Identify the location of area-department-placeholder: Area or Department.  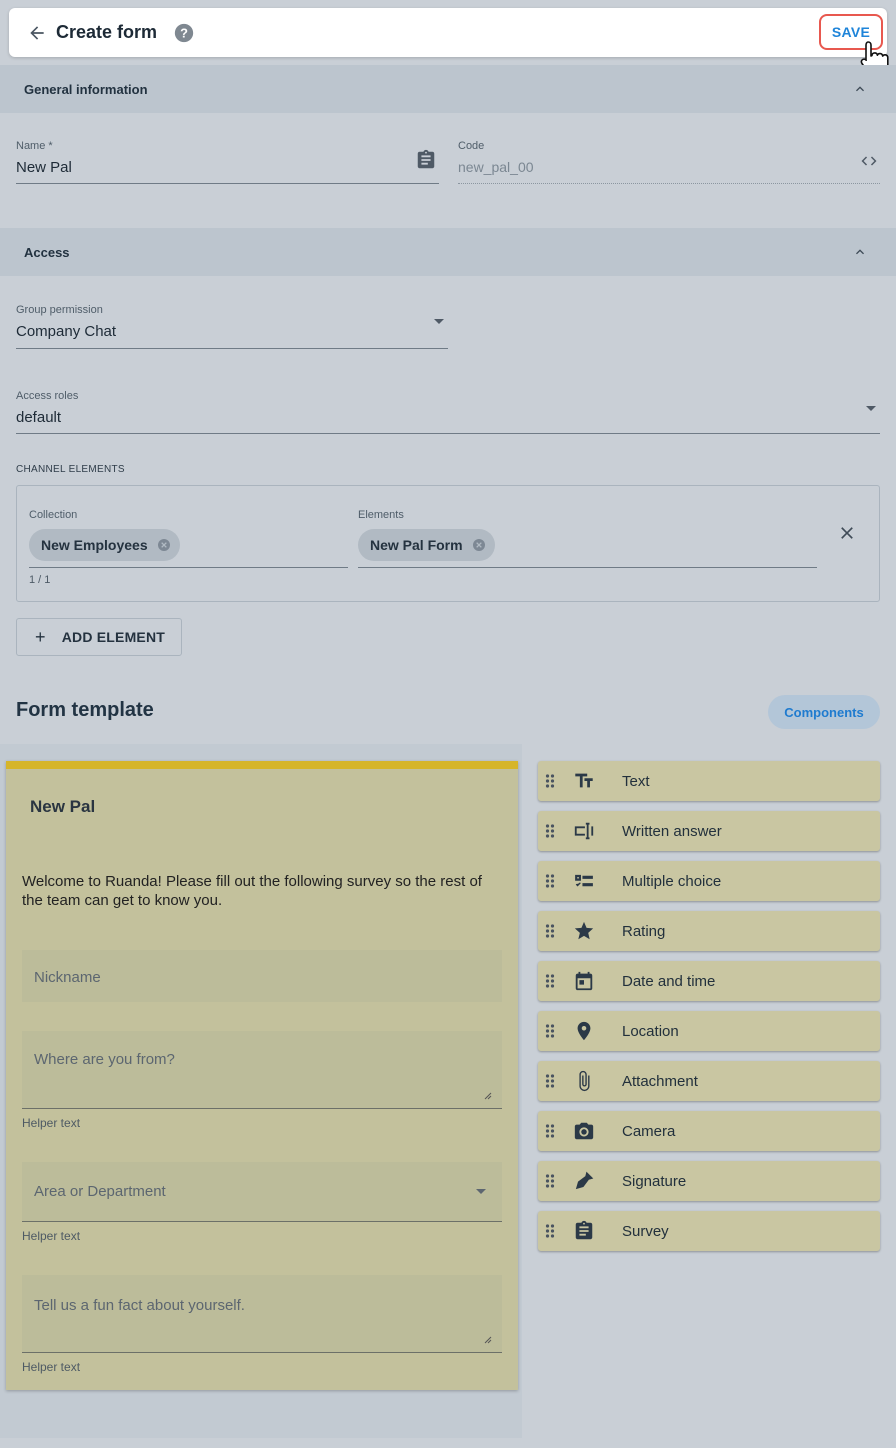
(100, 1191).